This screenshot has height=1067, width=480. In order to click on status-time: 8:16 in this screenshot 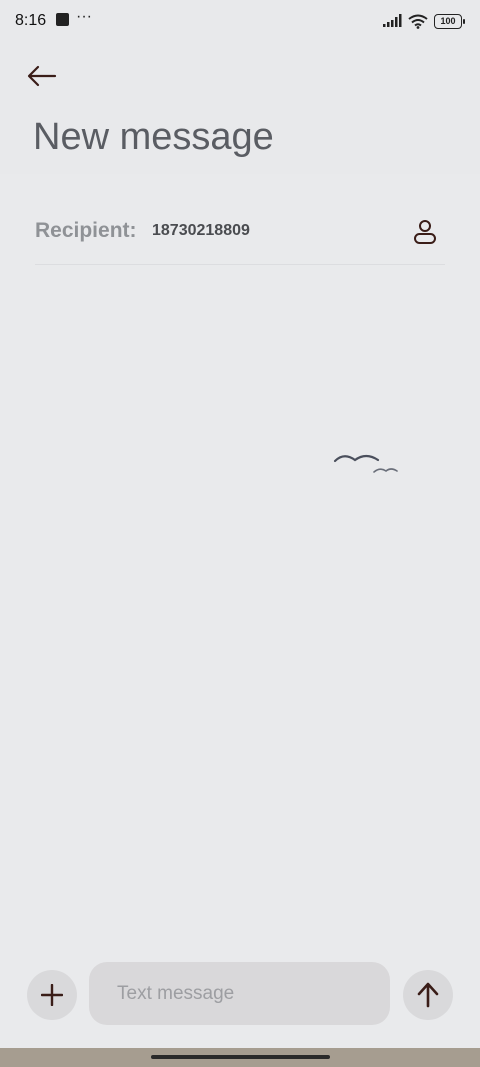, I will do `click(31, 20)`.